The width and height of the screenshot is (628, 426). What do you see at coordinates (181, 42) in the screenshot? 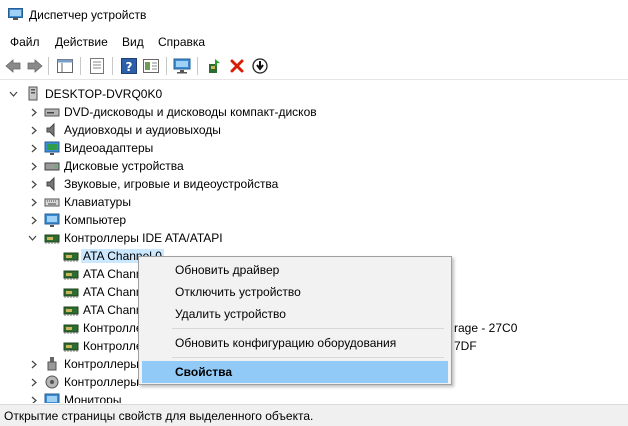
I see `menu-help: Справка` at bounding box center [181, 42].